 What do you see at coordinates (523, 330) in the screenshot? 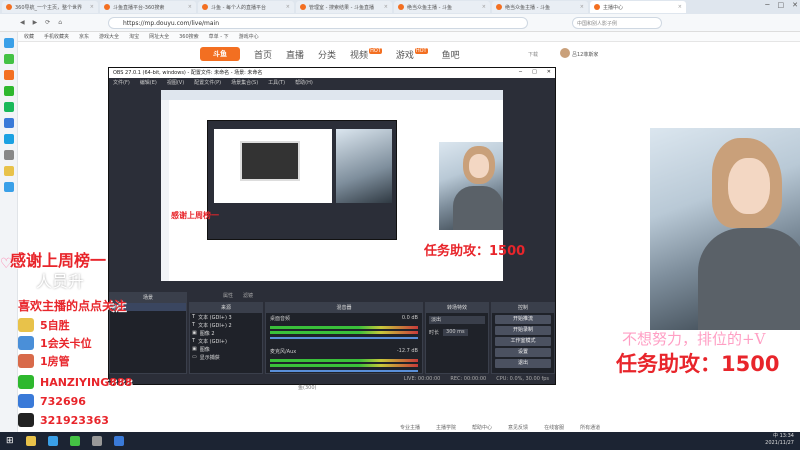
I see `start-recording-button: 开始录制` at bounding box center [523, 330].